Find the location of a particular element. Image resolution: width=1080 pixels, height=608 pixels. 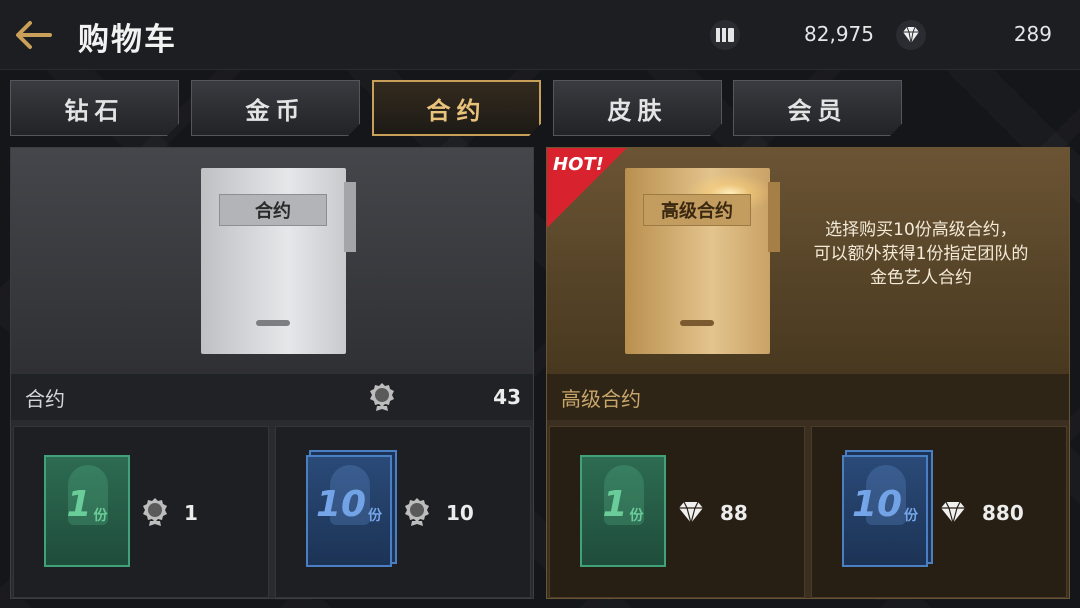

contract-name-bar: 合约 43 is located at coordinates (272, 397).